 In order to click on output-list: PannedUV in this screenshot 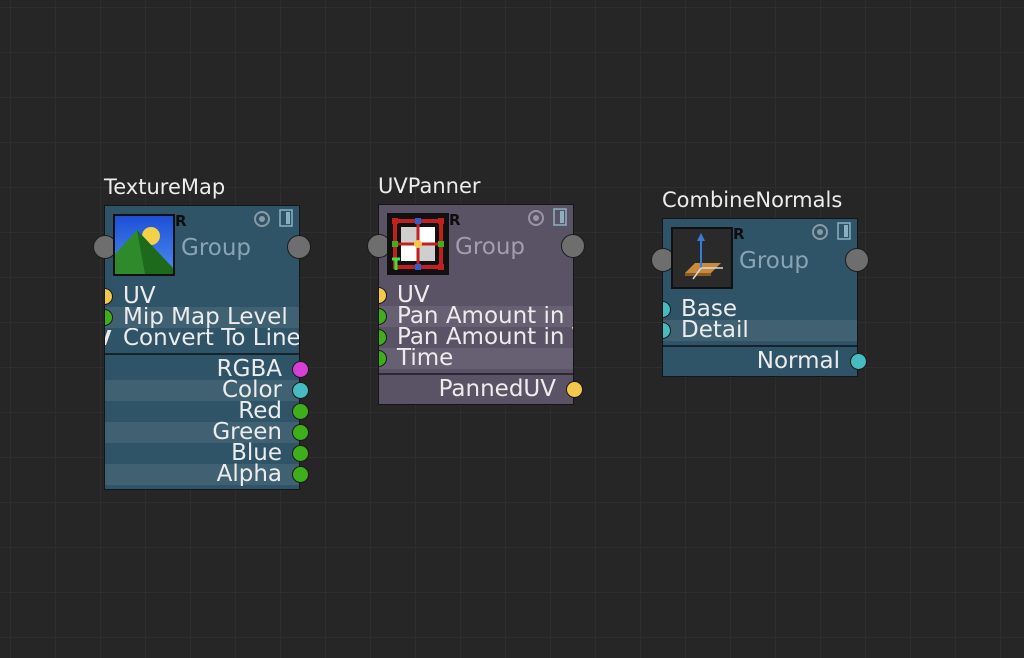, I will do `click(481, 389)`.